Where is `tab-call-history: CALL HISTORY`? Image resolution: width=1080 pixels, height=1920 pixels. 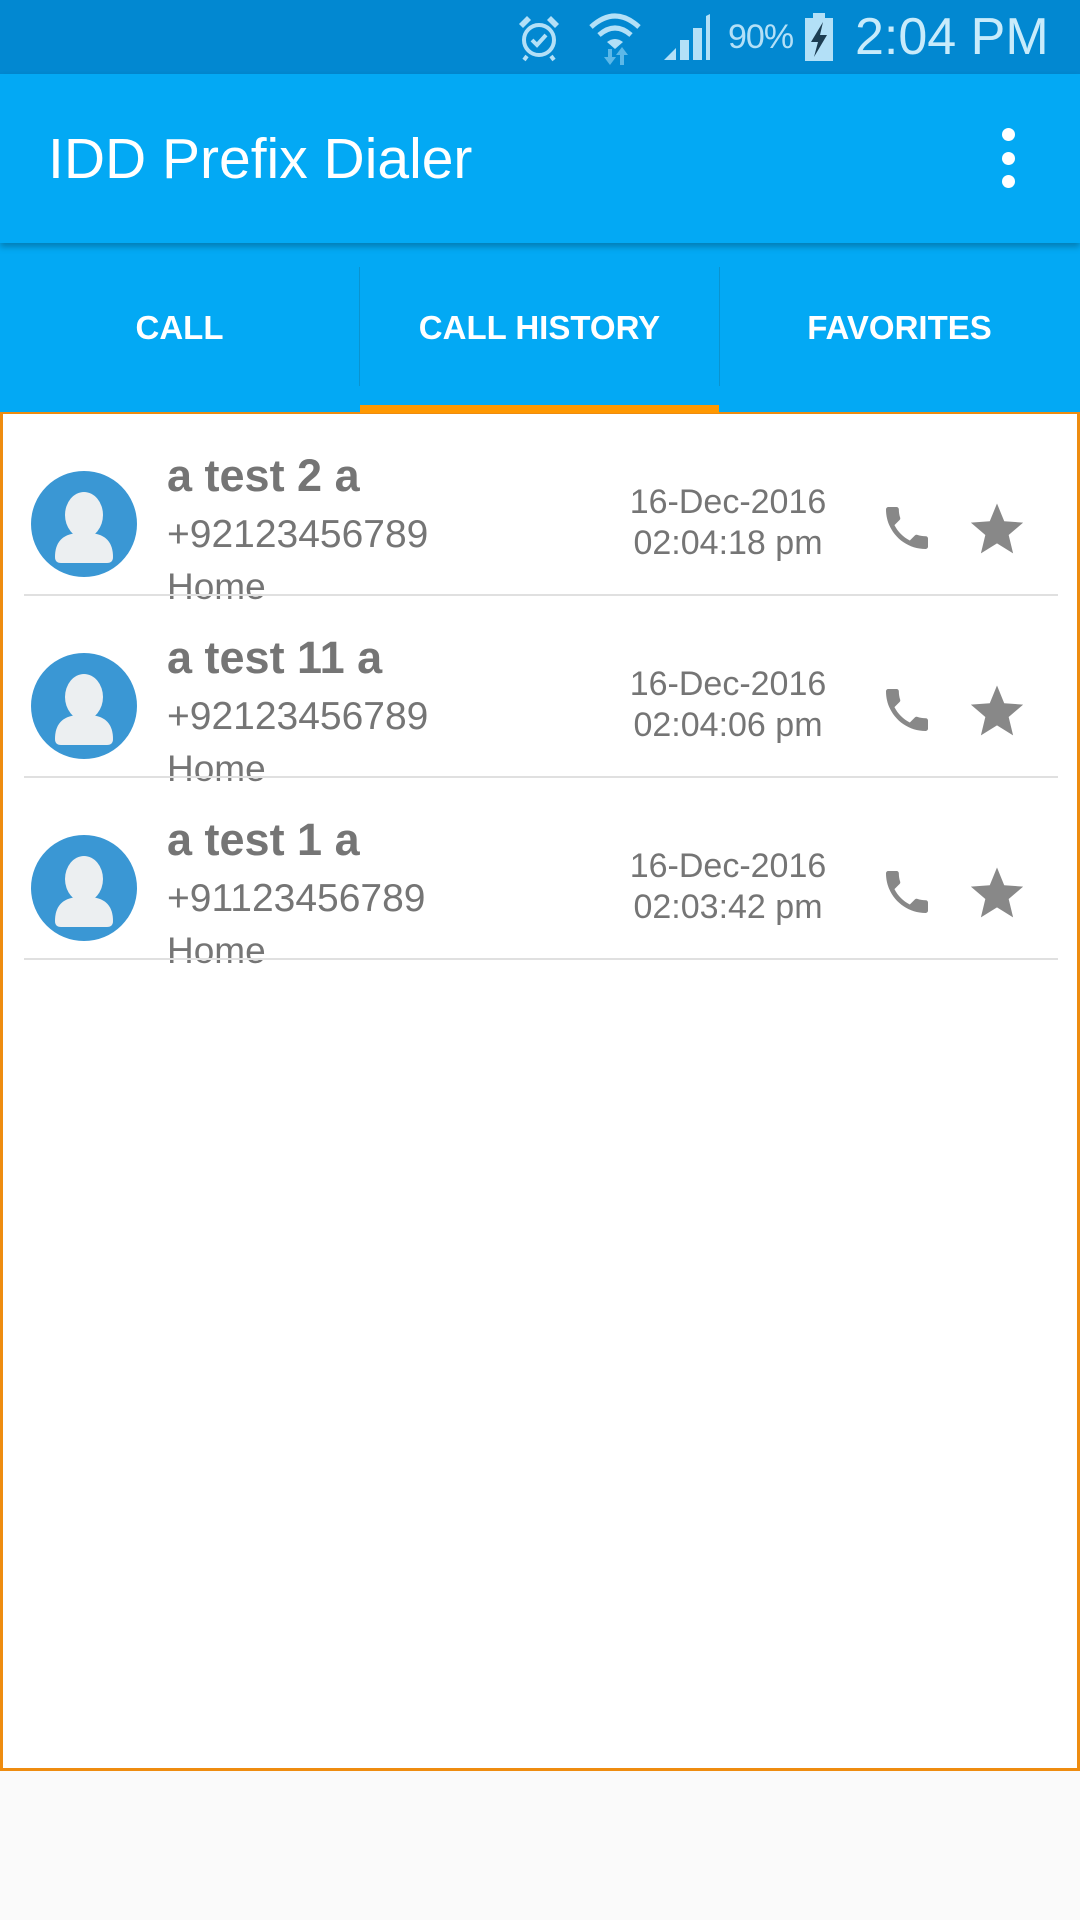
tab-call-history: CALL HISTORY is located at coordinates (539, 327).